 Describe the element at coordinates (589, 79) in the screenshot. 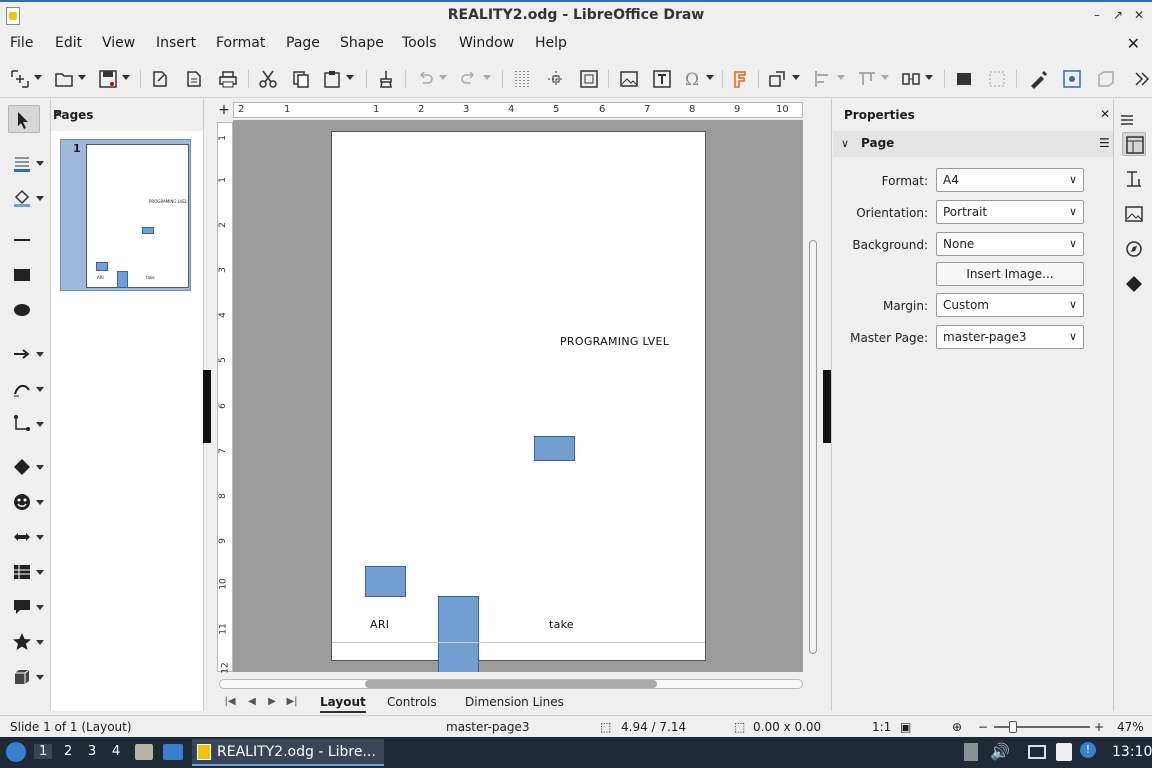

I see `zoom-page-icon` at that location.